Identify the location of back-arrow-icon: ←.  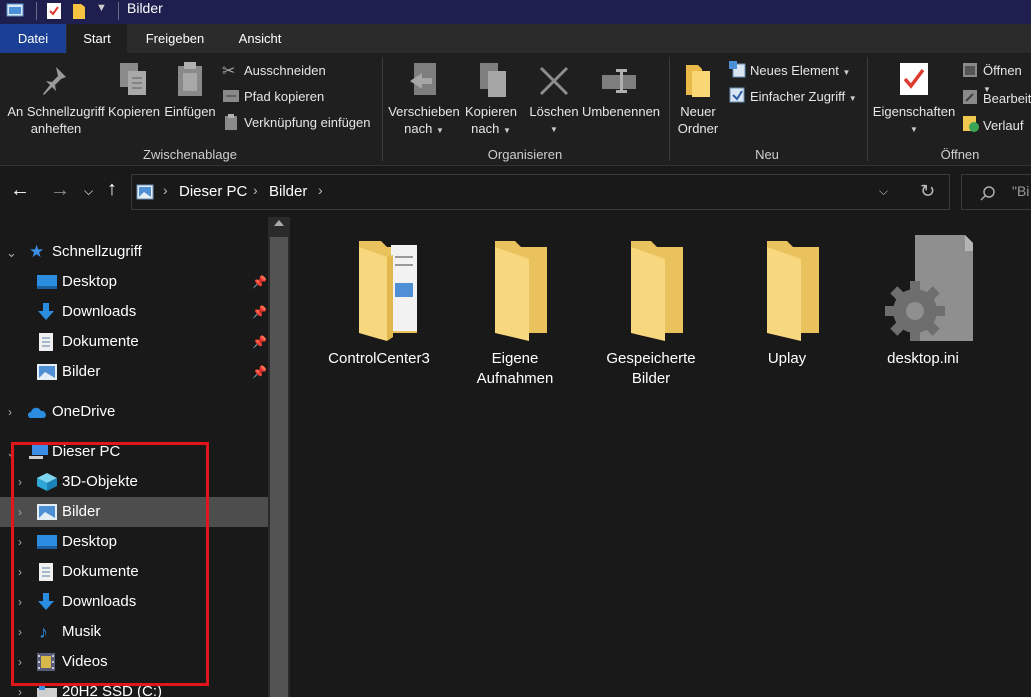
(20, 190).